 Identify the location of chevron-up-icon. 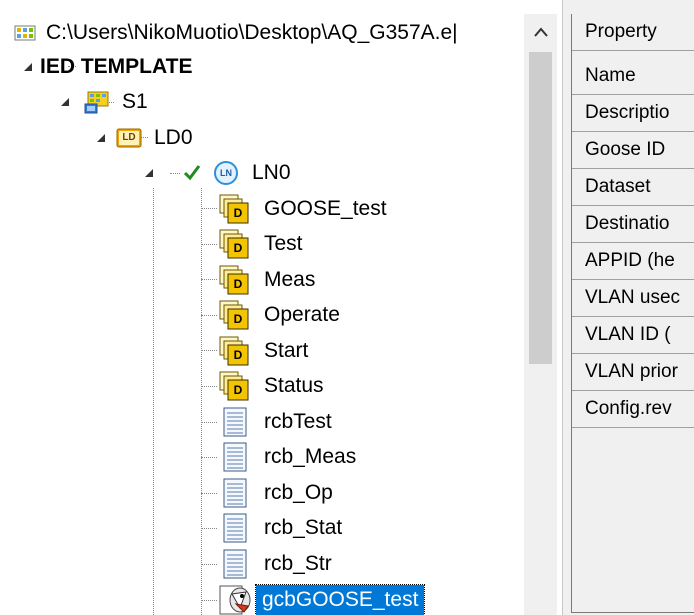
(540, 32).